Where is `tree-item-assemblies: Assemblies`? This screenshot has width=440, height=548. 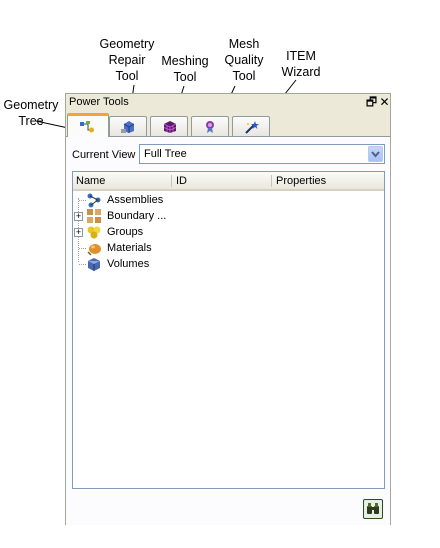
tree-item-assemblies: Assemblies is located at coordinates (228, 200).